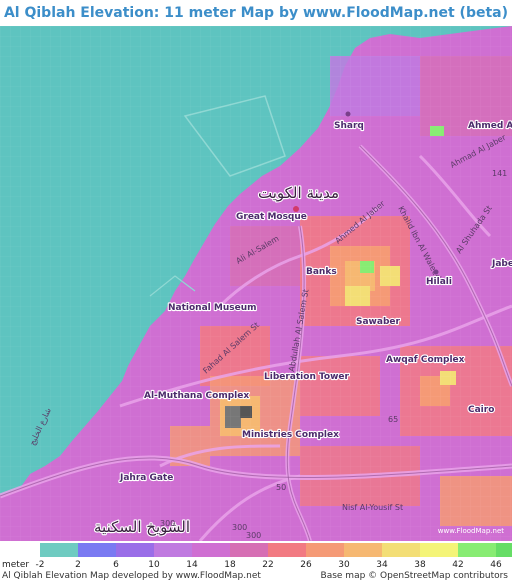 The image size is (512, 582). I want to click on legend-tick: 2, so click(78, 565).